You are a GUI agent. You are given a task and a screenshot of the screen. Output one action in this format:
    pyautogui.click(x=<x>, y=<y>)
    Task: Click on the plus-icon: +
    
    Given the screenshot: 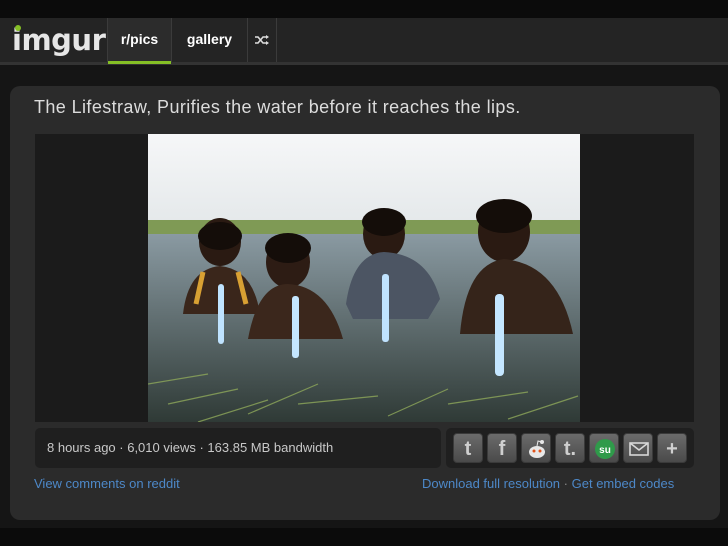 What is the action you would take?
    pyautogui.click(x=672, y=449)
    